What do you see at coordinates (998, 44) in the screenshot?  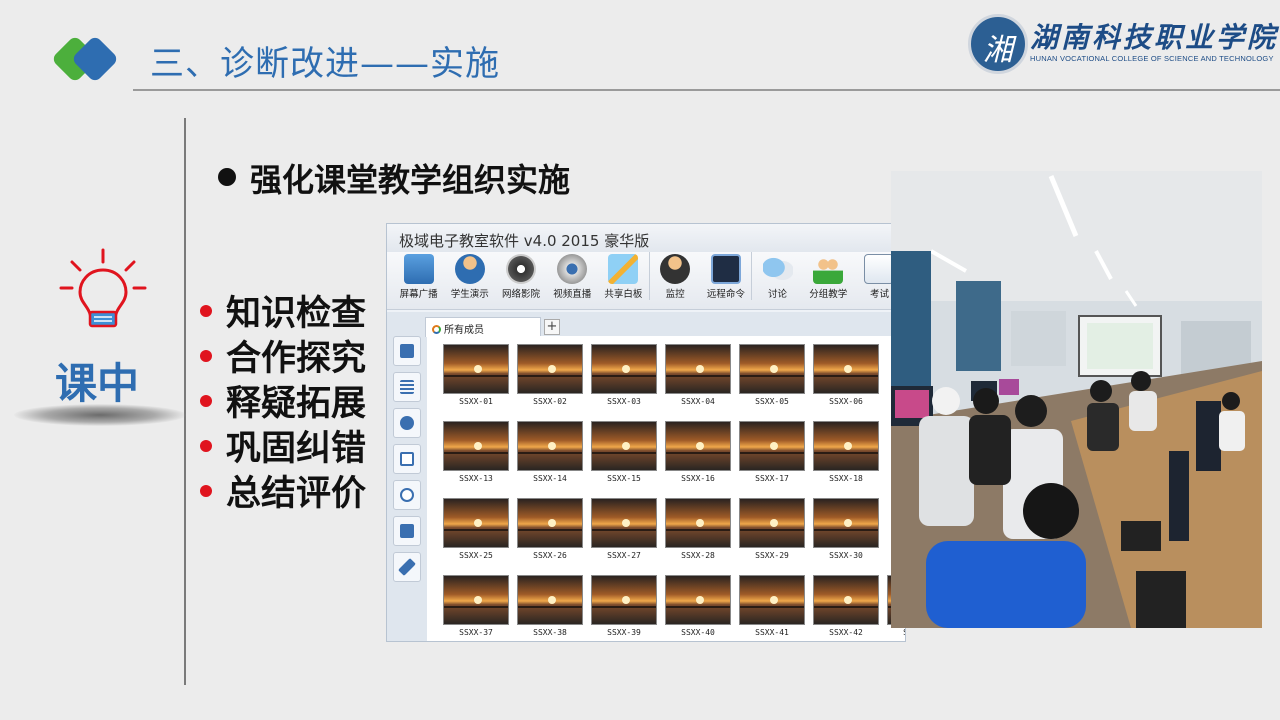 I see `school-emblem-icon: 湘` at bounding box center [998, 44].